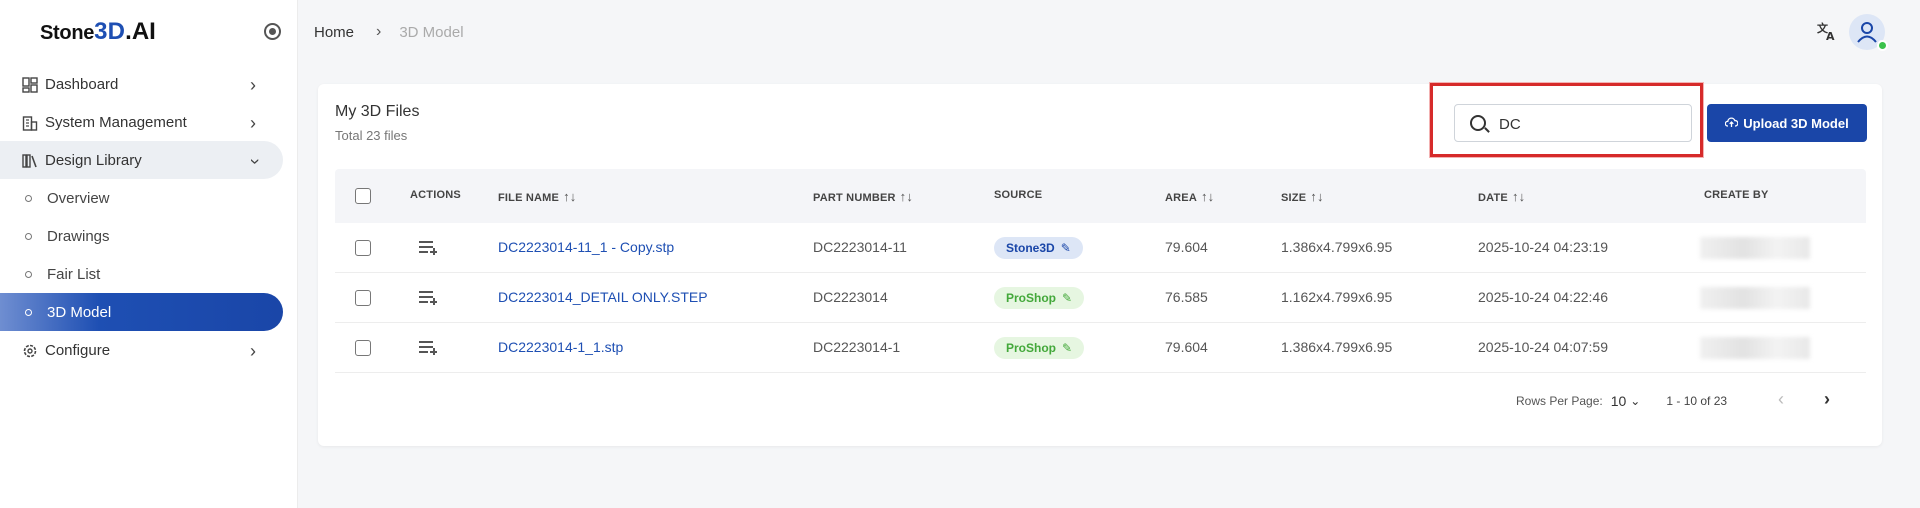 Image resolution: width=1920 pixels, height=508 pixels. I want to click on sidebar-item-design-library: Design Library ›, so click(141, 160).